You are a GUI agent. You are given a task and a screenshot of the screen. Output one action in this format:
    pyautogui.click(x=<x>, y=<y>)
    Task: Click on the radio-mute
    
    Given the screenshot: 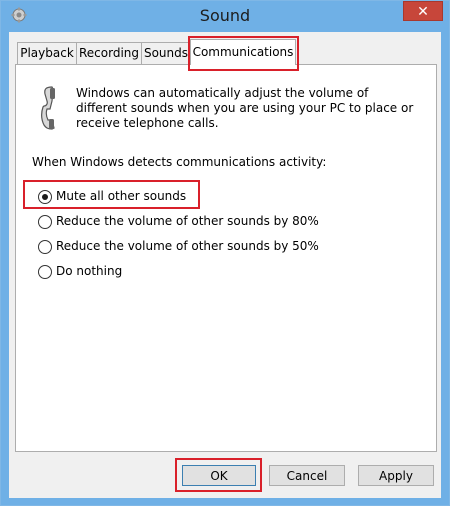 What is the action you would take?
    pyautogui.click(x=45, y=197)
    